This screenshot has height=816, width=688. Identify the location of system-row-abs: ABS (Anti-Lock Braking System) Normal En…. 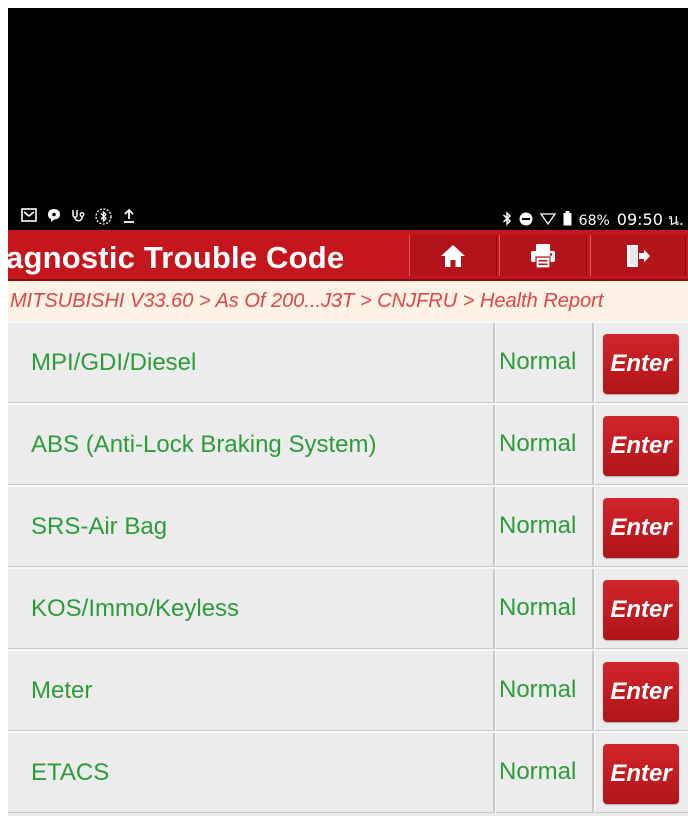
(348, 444).